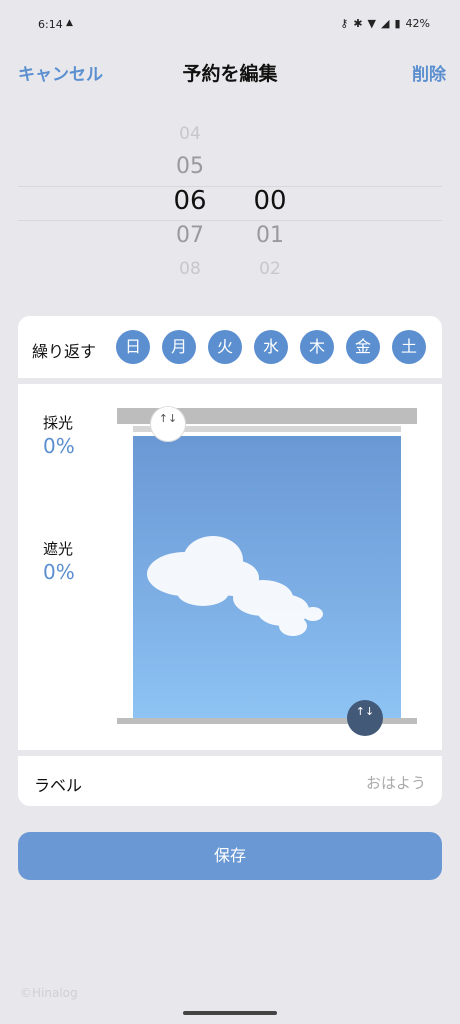 The image size is (460, 1024). Describe the element at coordinates (270, 235) in the screenshot. I see `minute-option: 01` at that location.